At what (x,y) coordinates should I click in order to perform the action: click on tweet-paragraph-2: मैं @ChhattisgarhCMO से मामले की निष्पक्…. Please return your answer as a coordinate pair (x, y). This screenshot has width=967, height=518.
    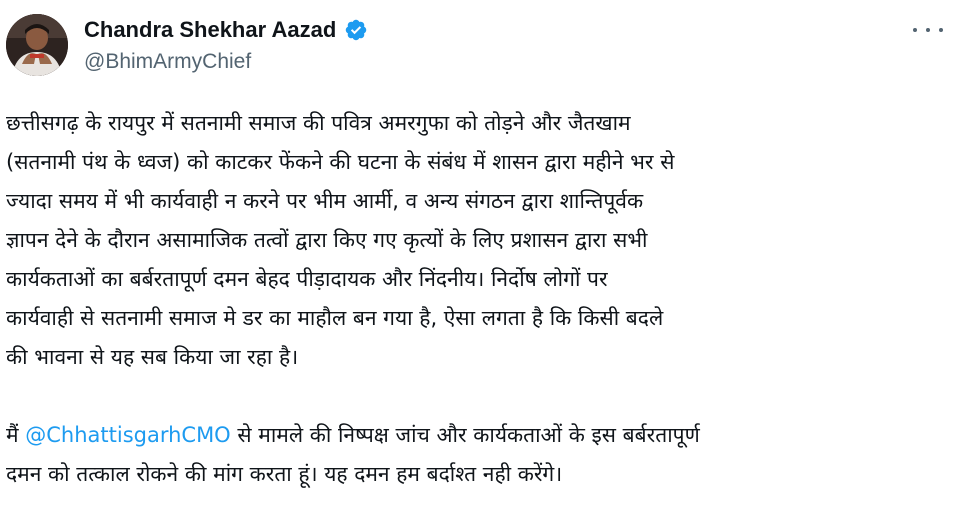
    Looking at the image, I should click on (476, 455).